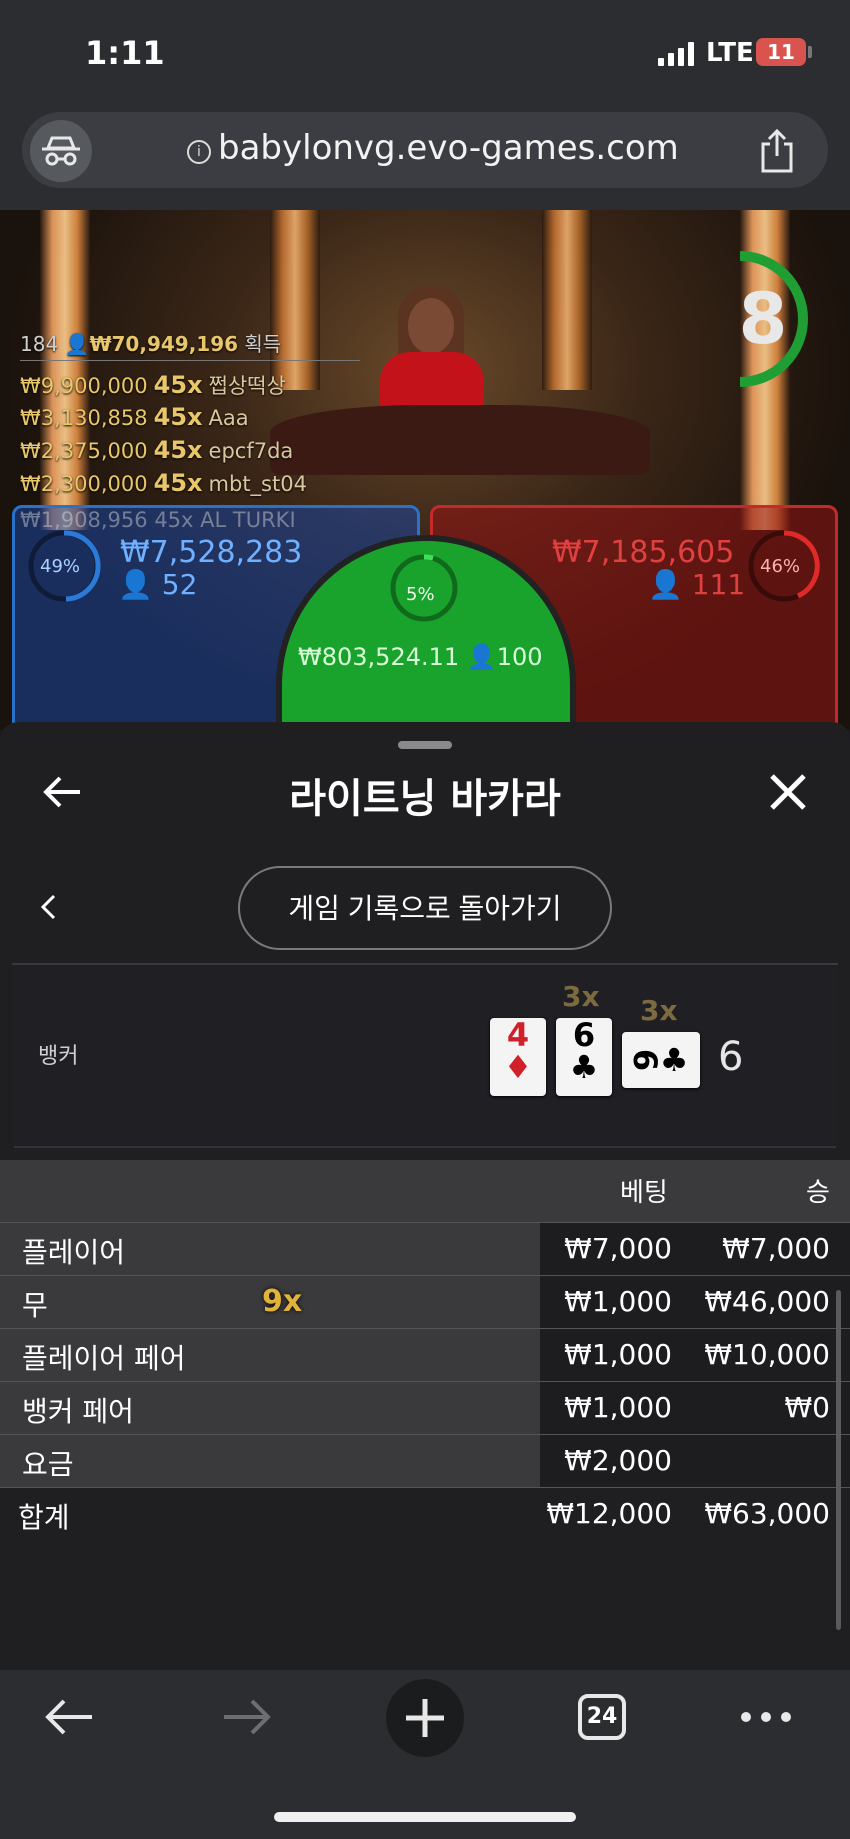  Describe the element at coordinates (163, 483) in the screenshot. I see `winner-row: ₩2,300,000 45x mbt_st04` at that location.